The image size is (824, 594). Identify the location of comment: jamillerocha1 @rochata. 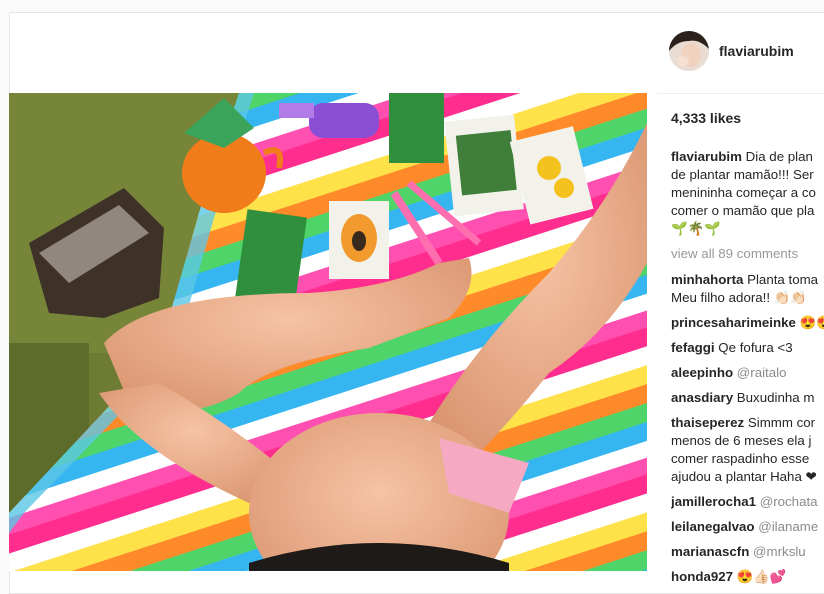
(747, 502).